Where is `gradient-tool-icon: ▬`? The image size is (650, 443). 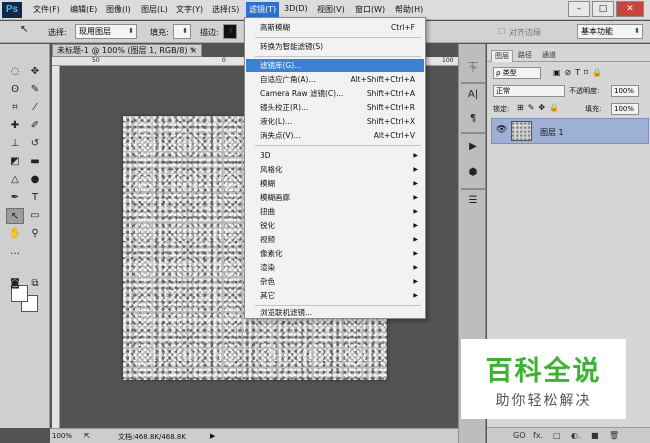
gradient-tool-icon: ▬ is located at coordinates (35, 162).